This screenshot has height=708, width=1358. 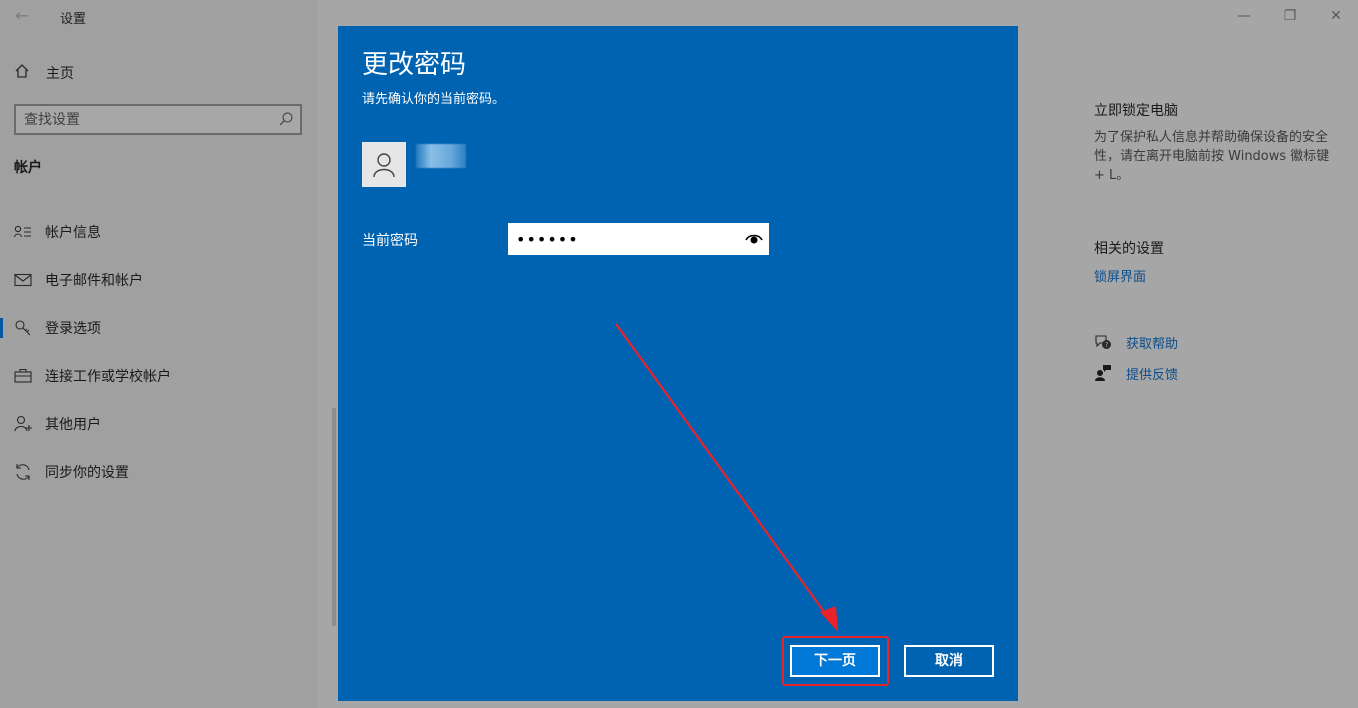 What do you see at coordinates (1152, 375) in the screenshot?
I see `feedback-label: 提供反馈` at bounding box center [1152, 375].